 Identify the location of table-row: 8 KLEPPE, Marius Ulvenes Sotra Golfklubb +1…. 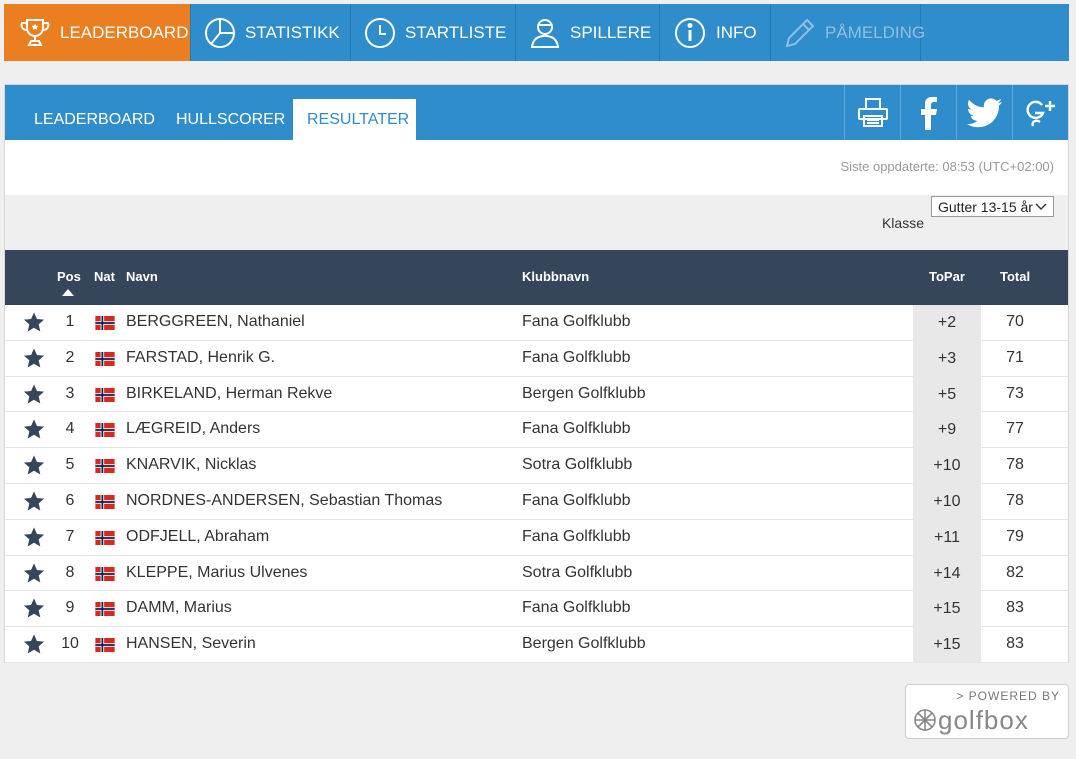
(536, 573).